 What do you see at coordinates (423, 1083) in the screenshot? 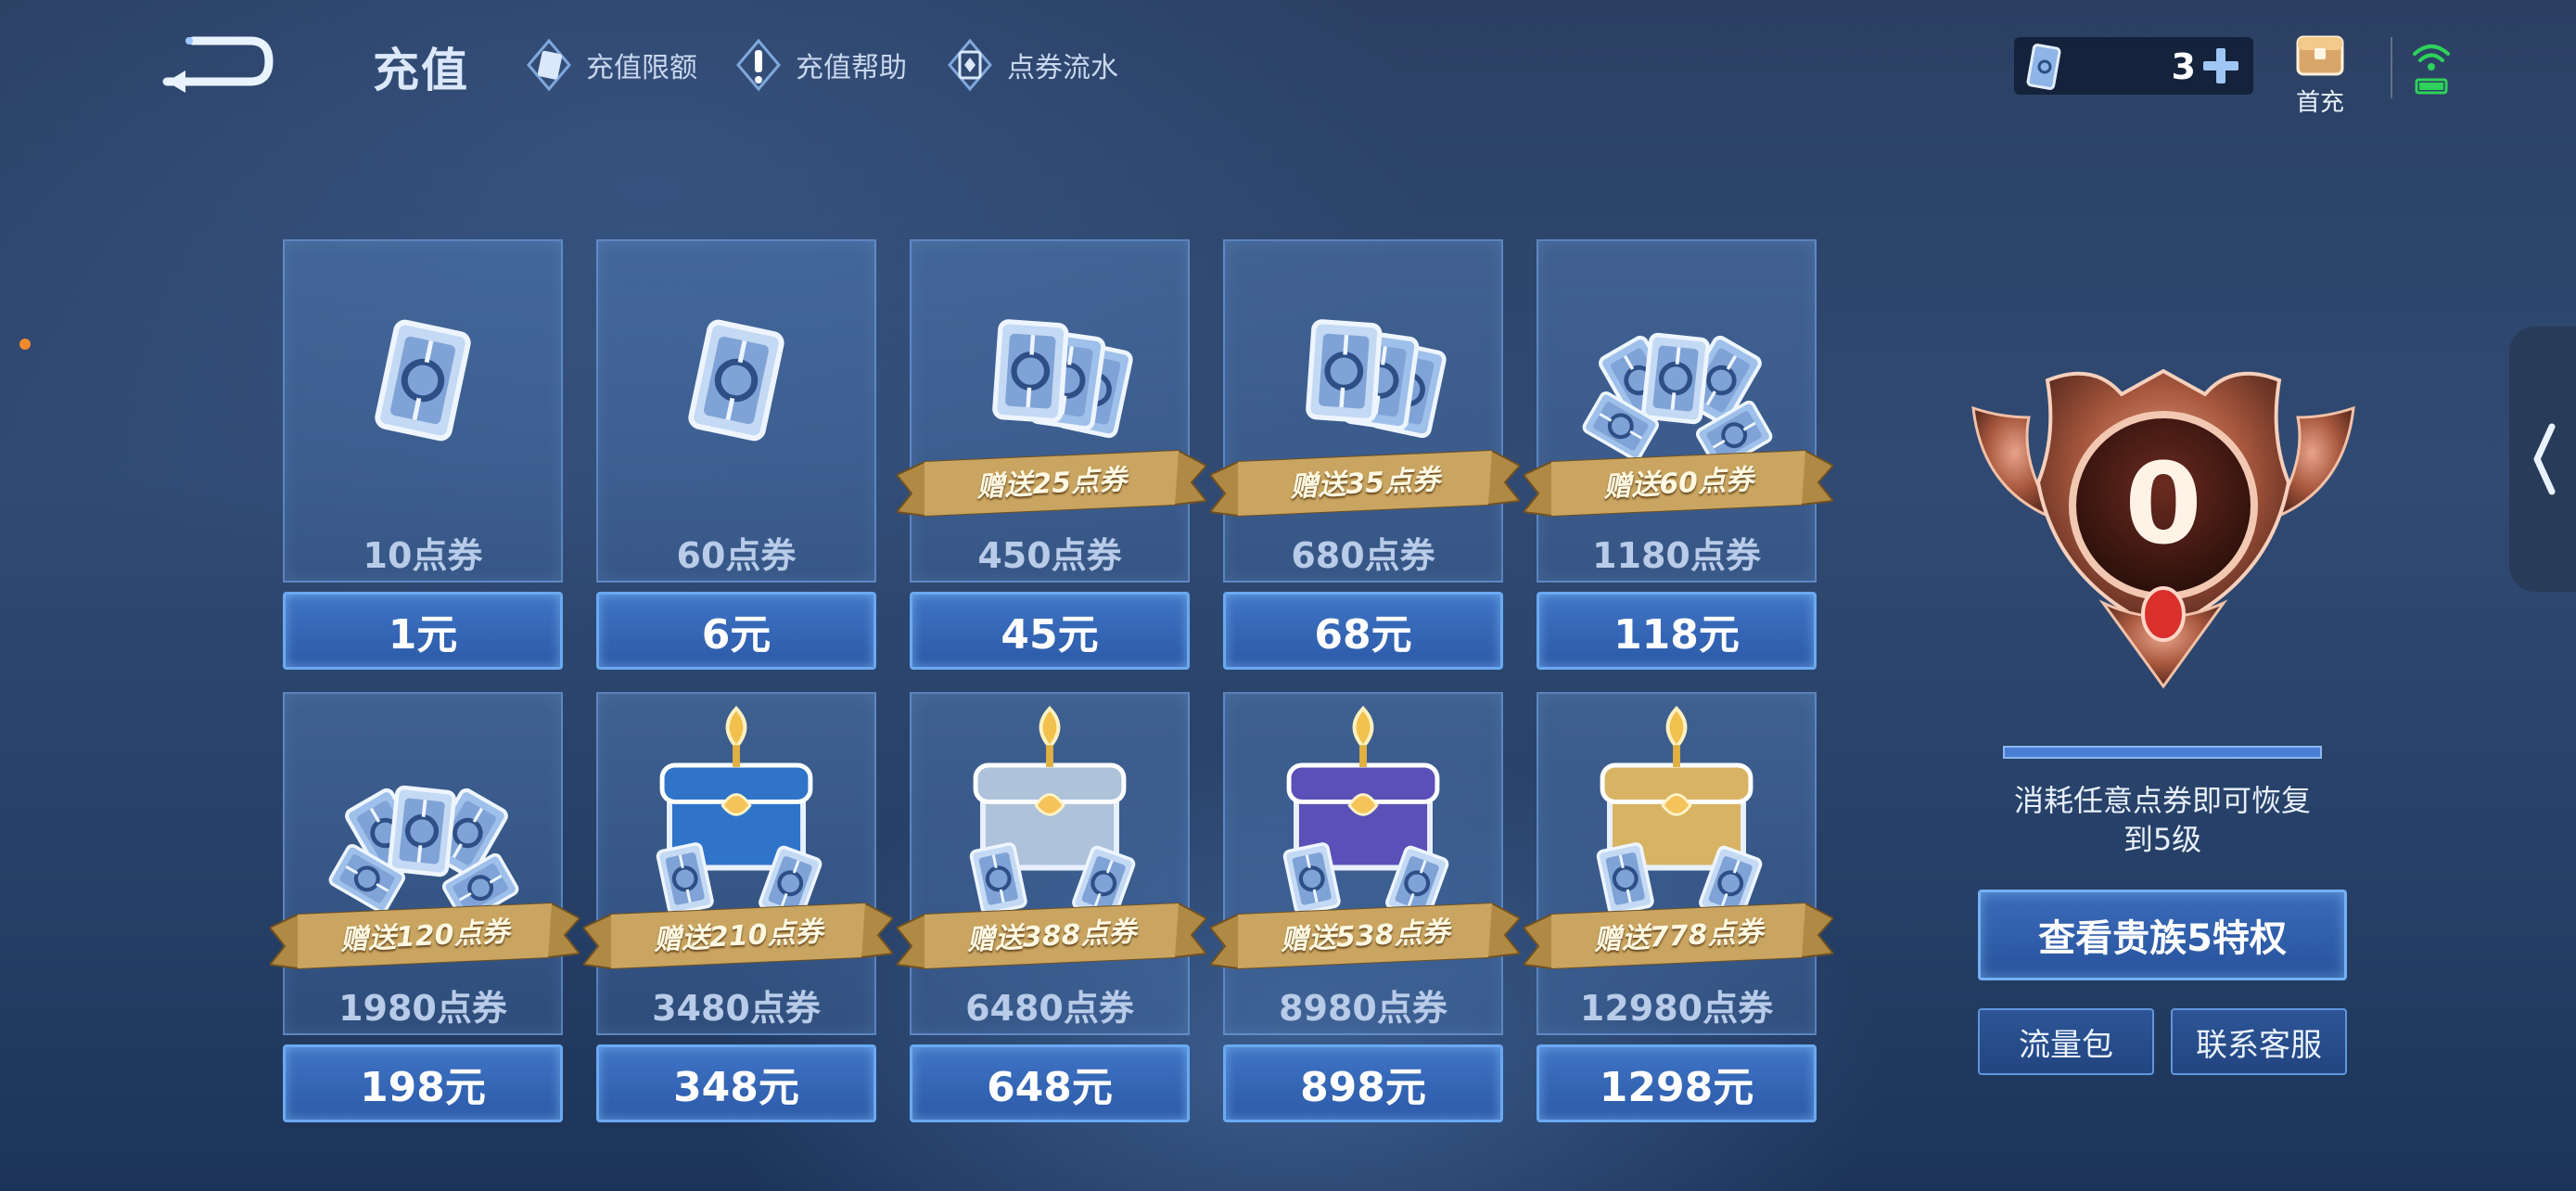
I see `price-button: 198元` at bounding box center [423, 1083].